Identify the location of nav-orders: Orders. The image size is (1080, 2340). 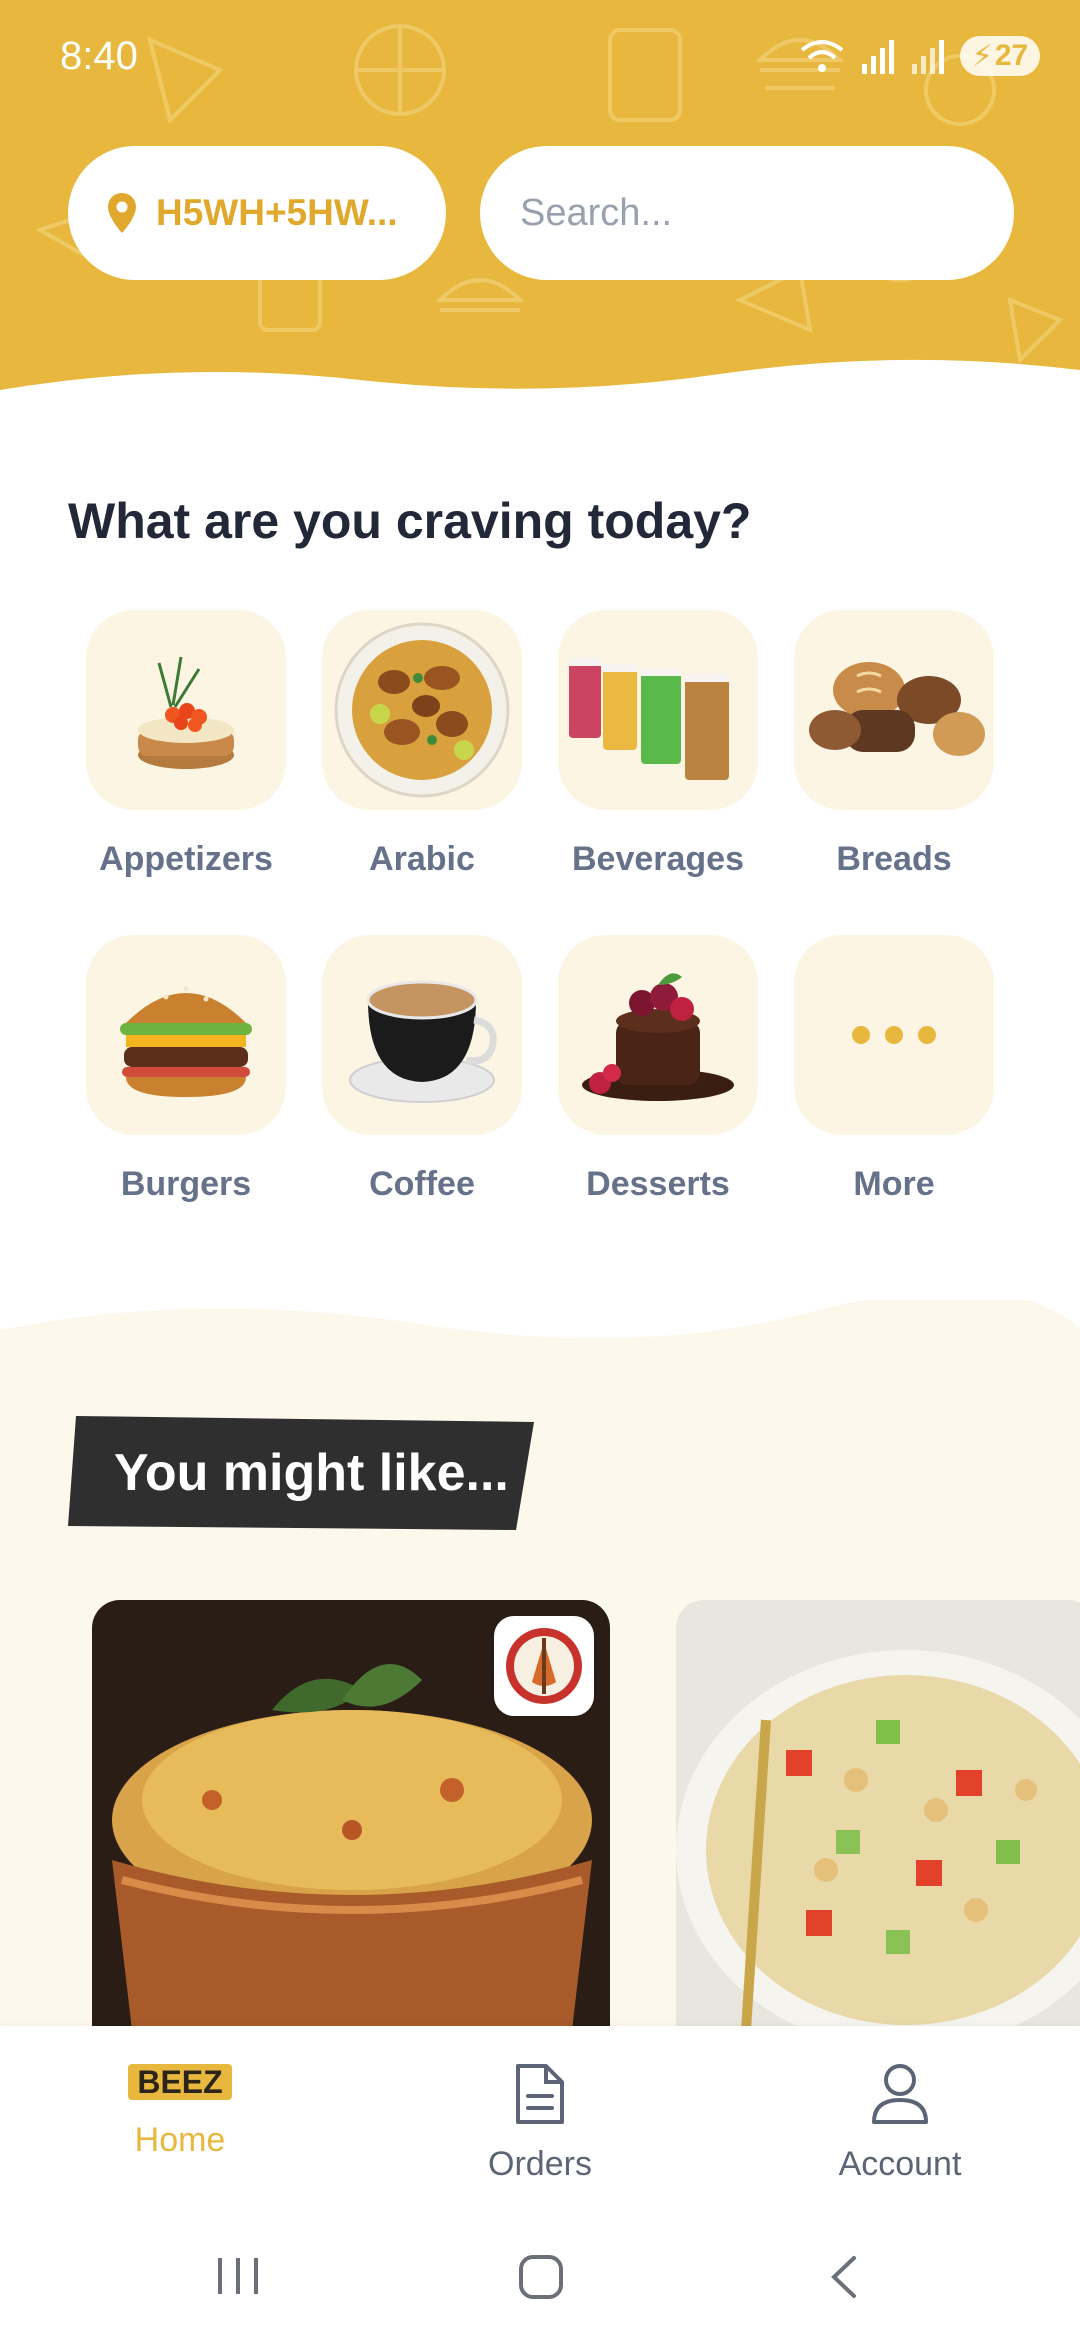
(540, 2123).